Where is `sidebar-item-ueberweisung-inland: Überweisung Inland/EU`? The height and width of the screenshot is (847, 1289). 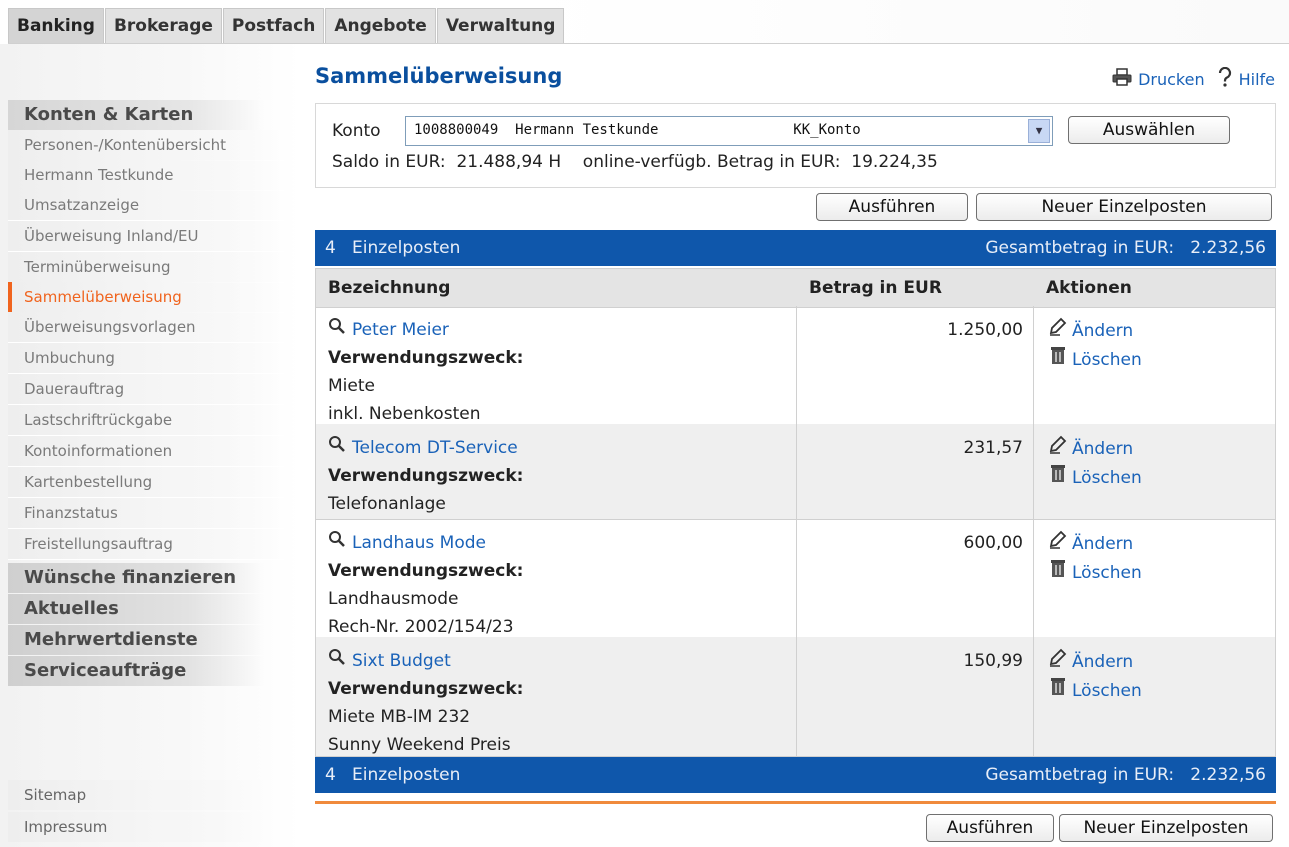
sidebar-item-ueberweisung-inland: Überweisung Inland/EU is located at coordinates (146, 236).